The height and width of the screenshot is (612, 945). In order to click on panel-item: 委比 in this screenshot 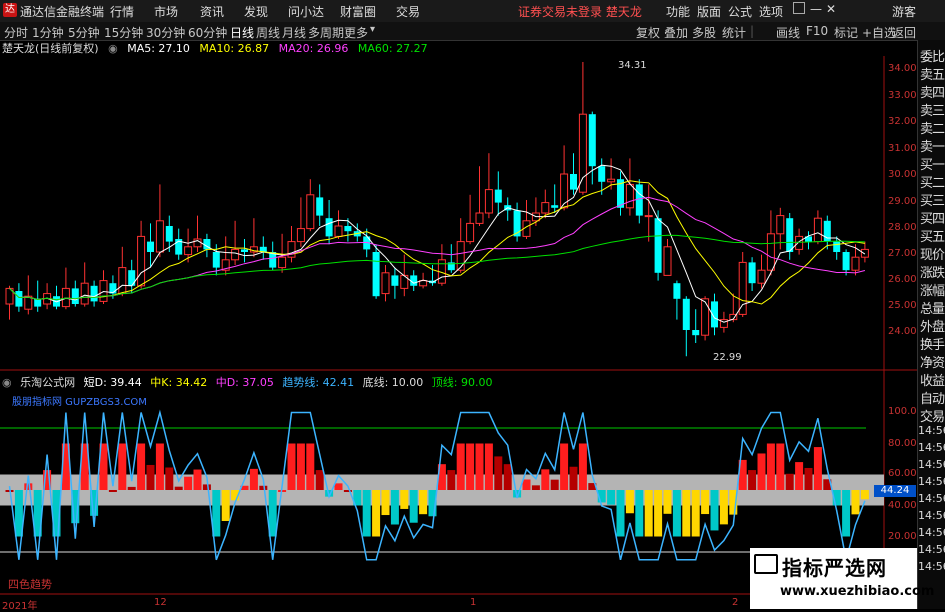, I will do `click(932, 55)`.